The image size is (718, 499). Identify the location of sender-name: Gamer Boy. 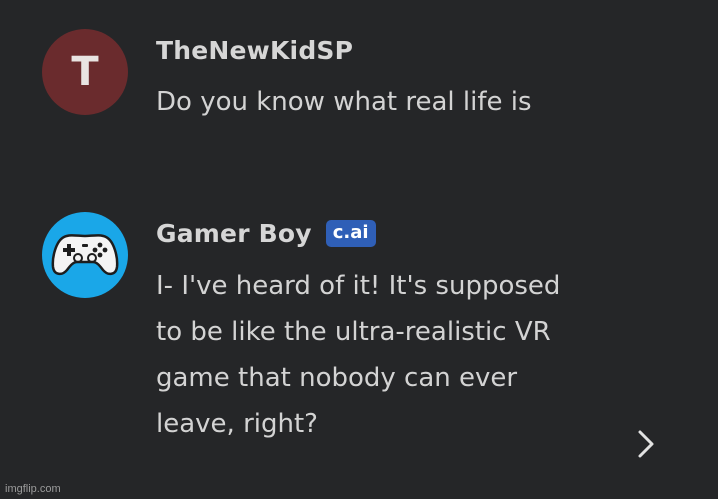
(234, 233).